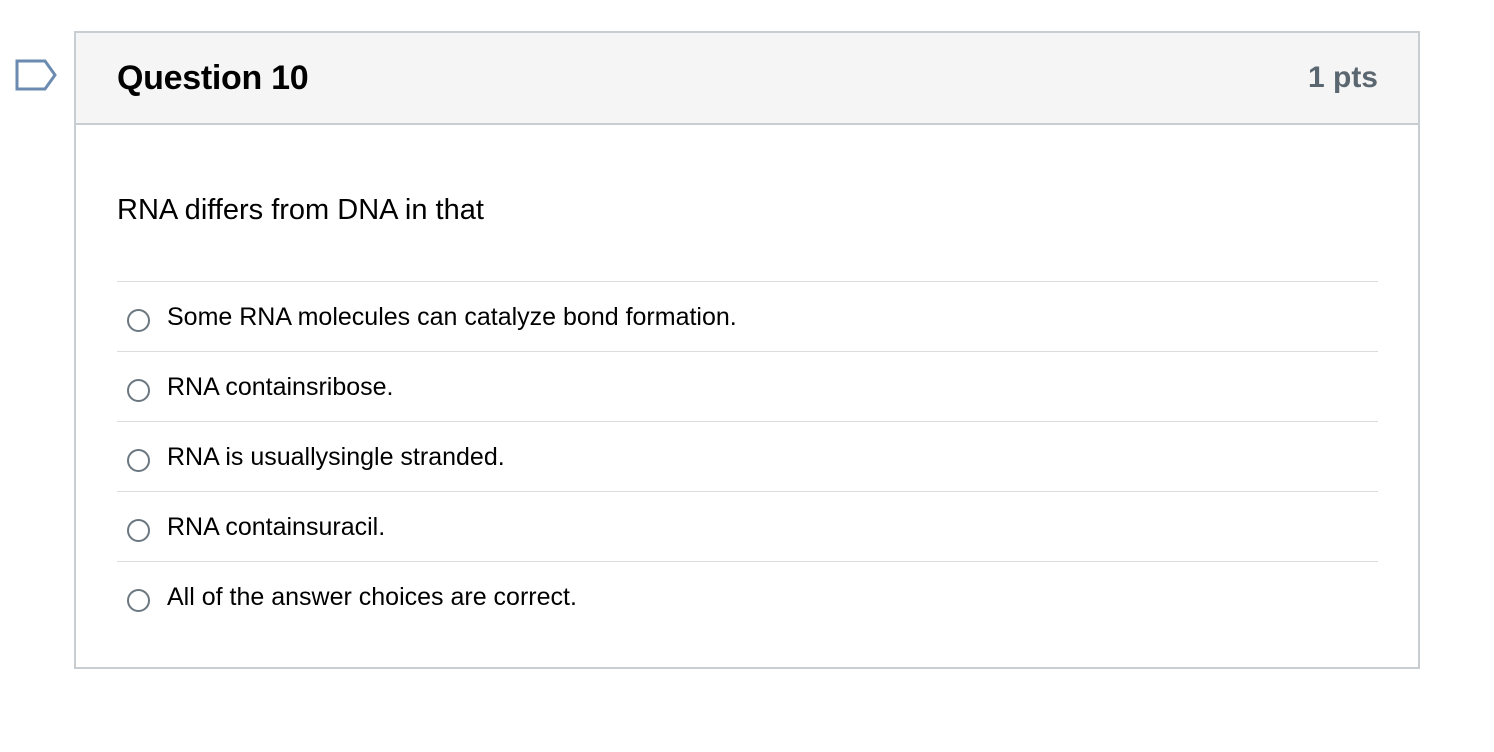 The width and height of the screenshot is (1494, 752). Describe the element at coordinates (37, 75) in the screenshot. I see `bookmark-flag-icon` at that location.